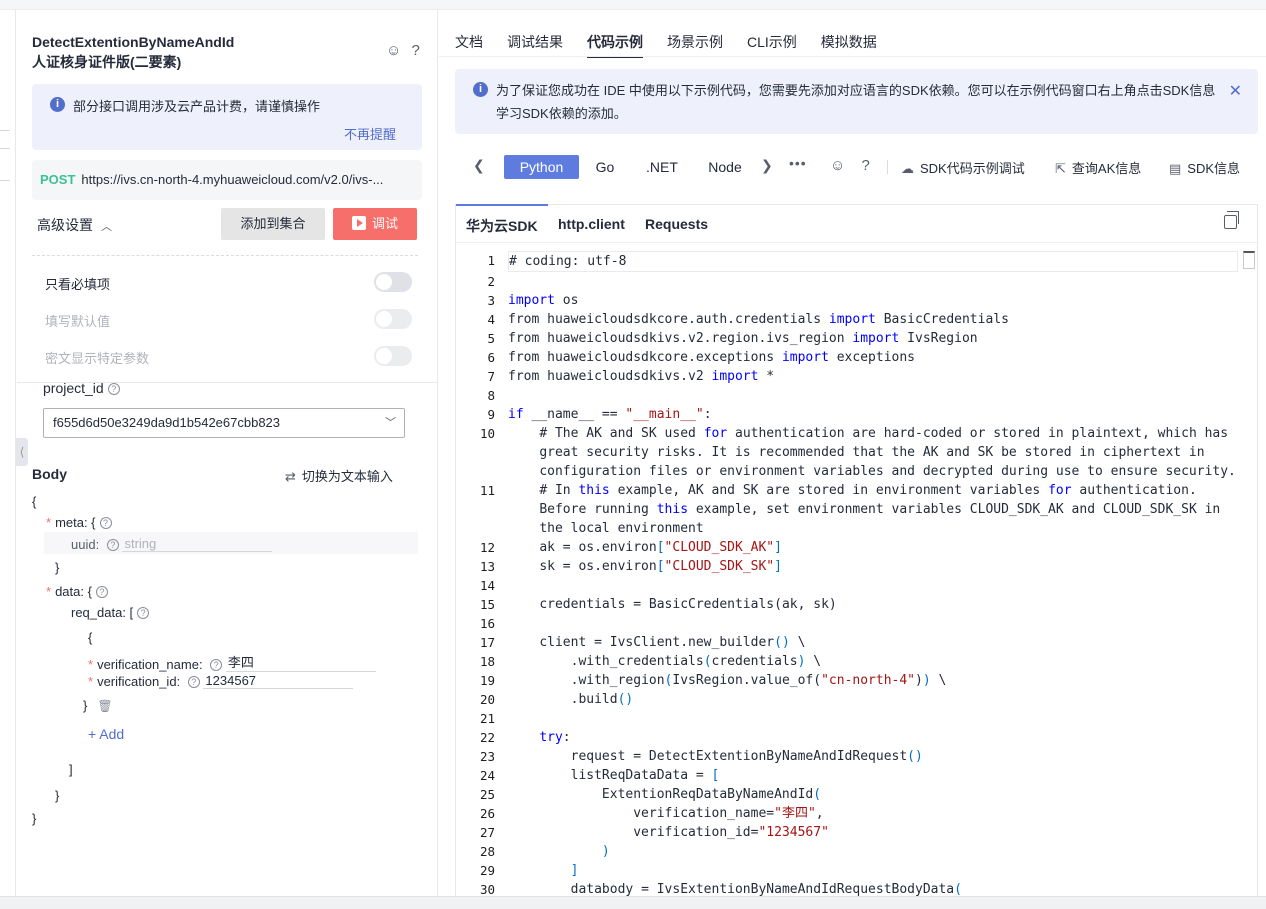 The image size is (1266, 909). Describe the element at coordinates (104, 706) in the screenshot. I see `trash-icon: 🗑` at that location.